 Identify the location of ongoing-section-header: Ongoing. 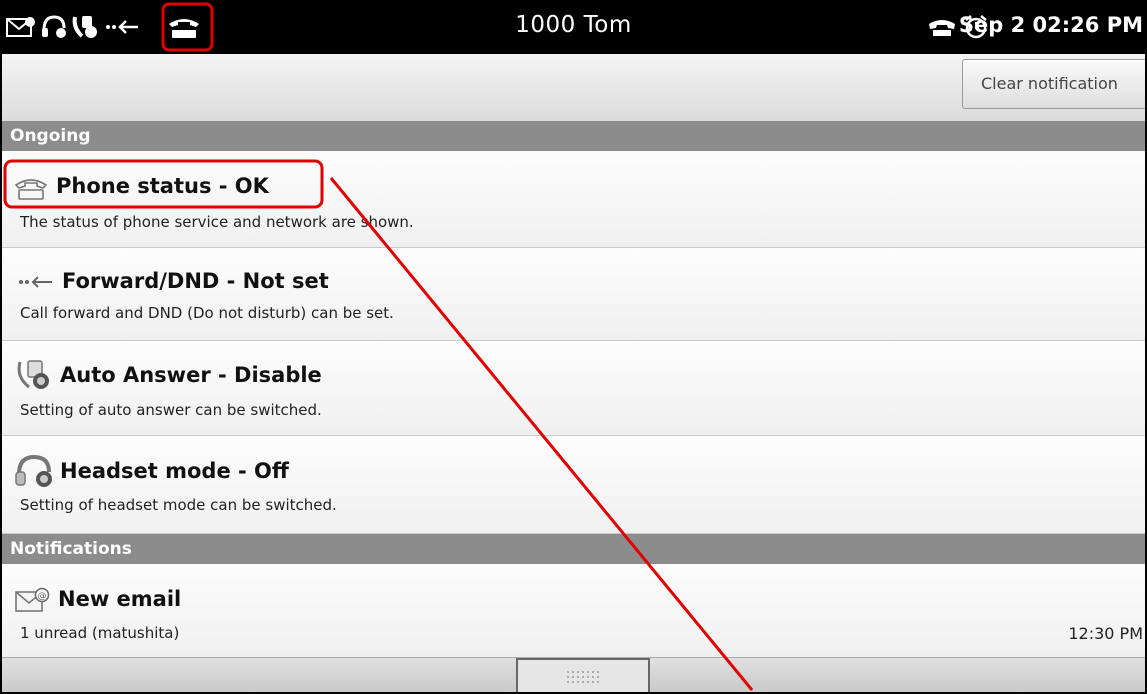
(573, 136).